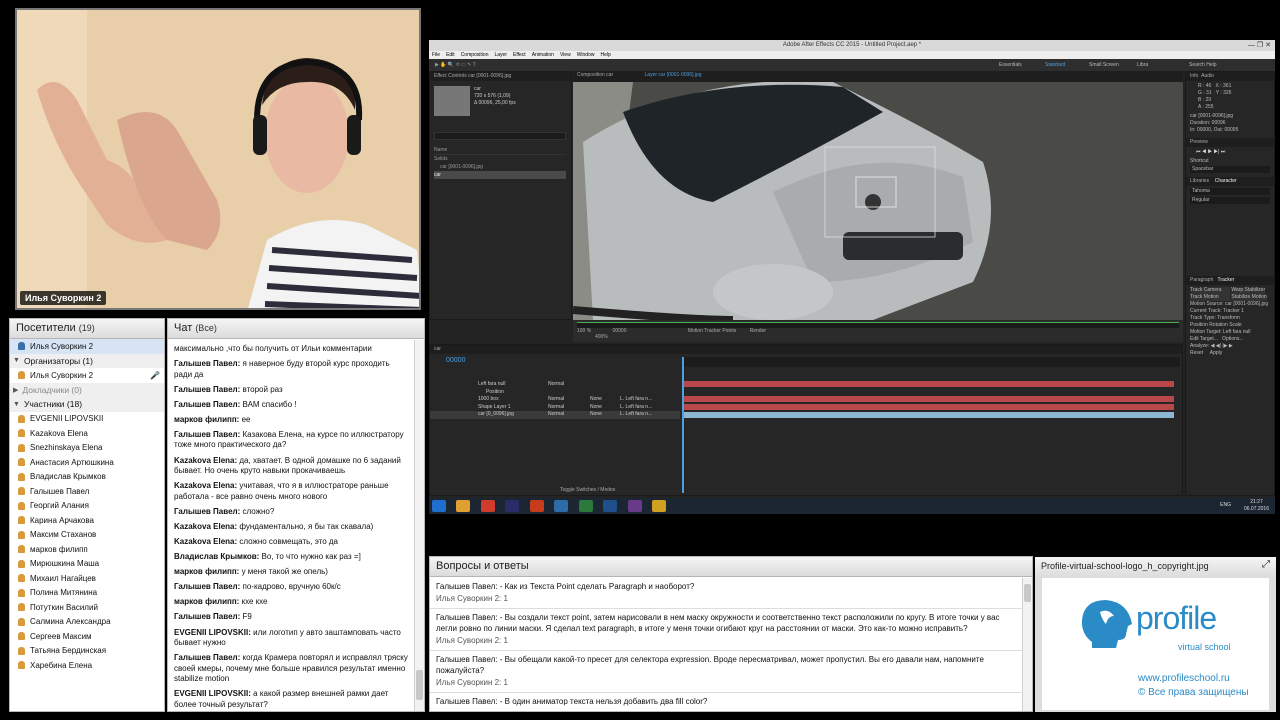 This screenshot has height=720, width=1280. What do you see at coordinates (601, 337) in the screenshot?
I see `viewer-zoom: 400%` at bounding box center [601, 337].